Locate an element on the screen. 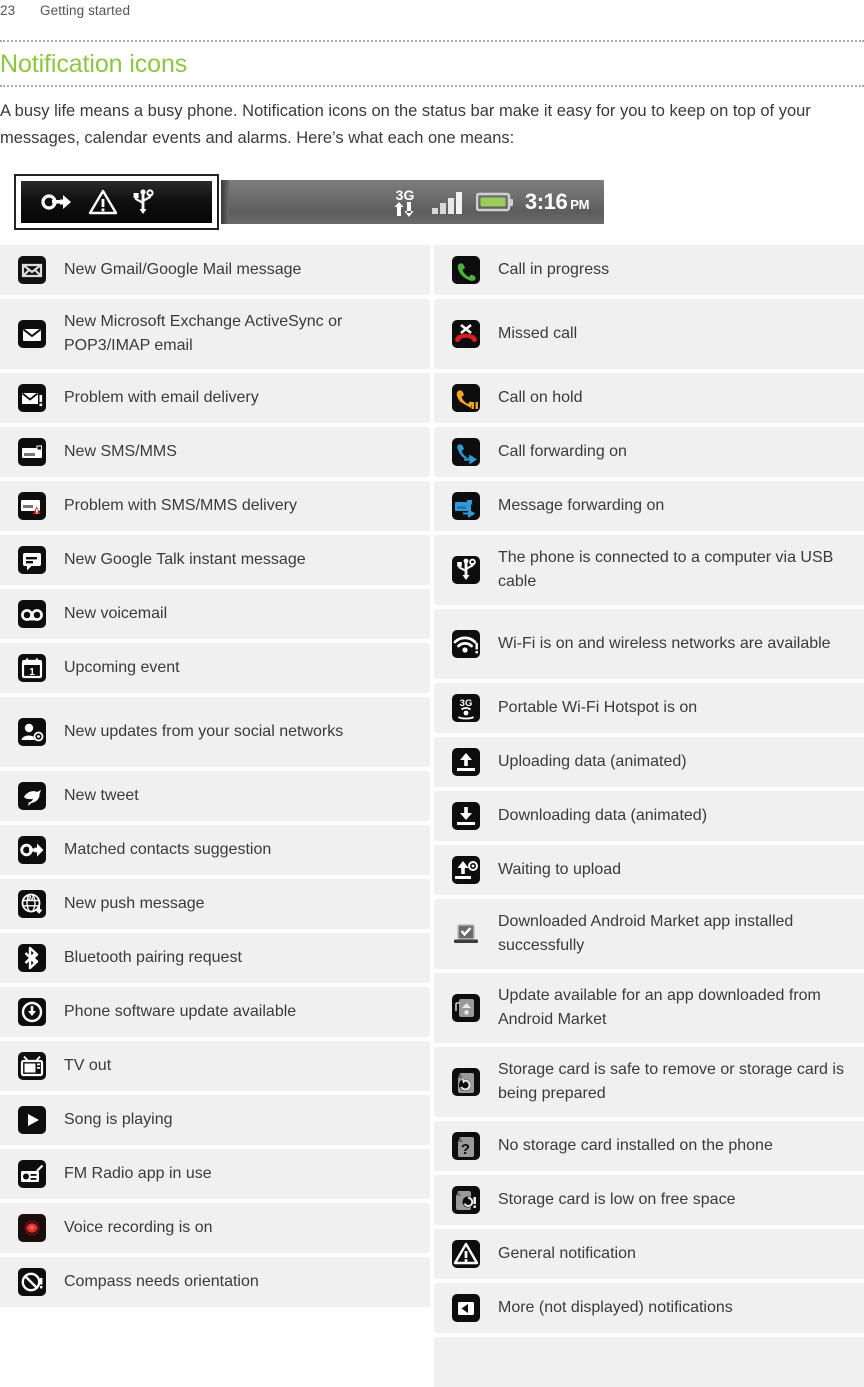 This screenshot has width=864, height=1387. row-label: Message forwarding on is located at coordinates (581, 505).